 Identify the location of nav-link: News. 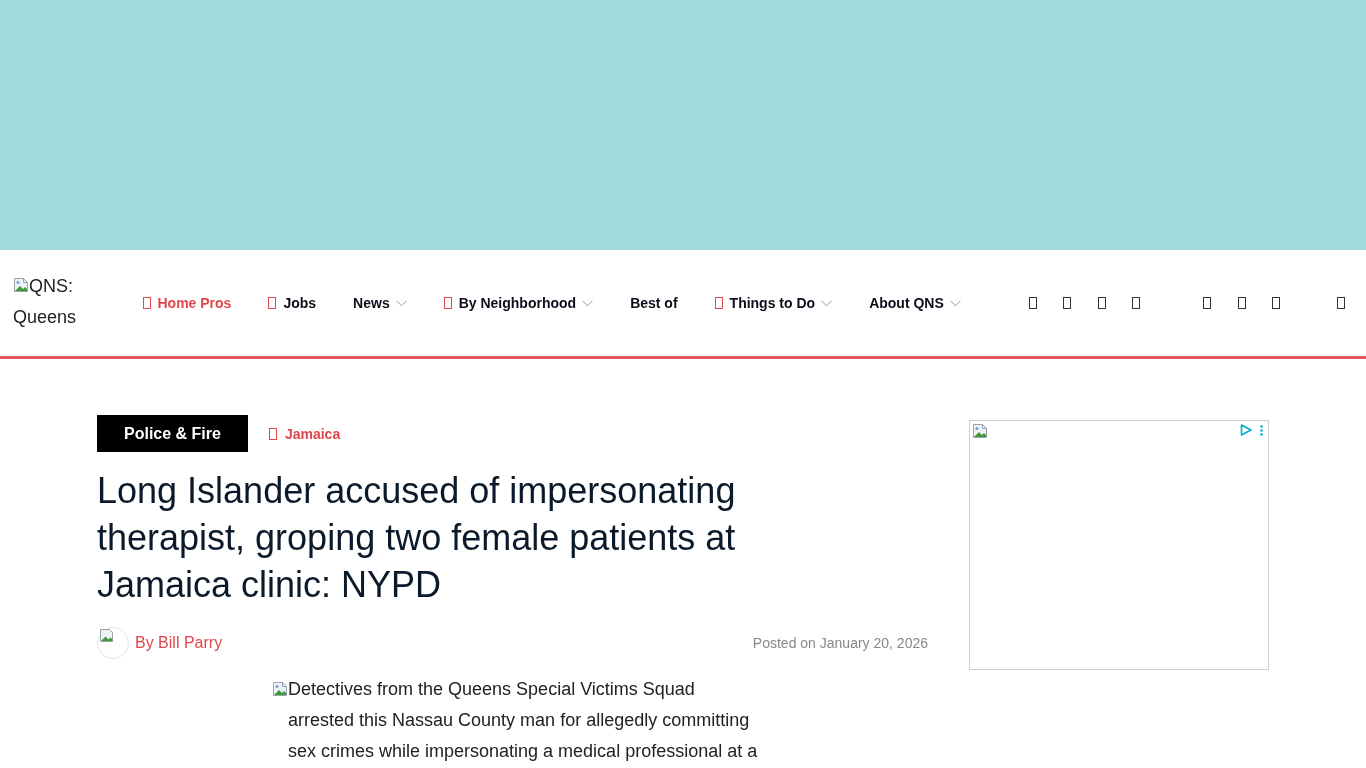
(380, 303).